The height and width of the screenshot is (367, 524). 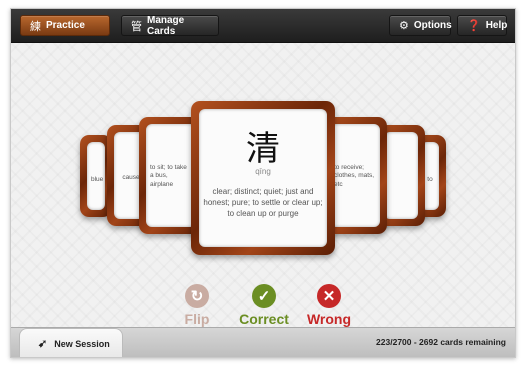 What do you see at coordinates (168, 176) in the screenshot?
I see `card-definition: to sit; to take a bus, airplane` at bounding box center [168, 176].